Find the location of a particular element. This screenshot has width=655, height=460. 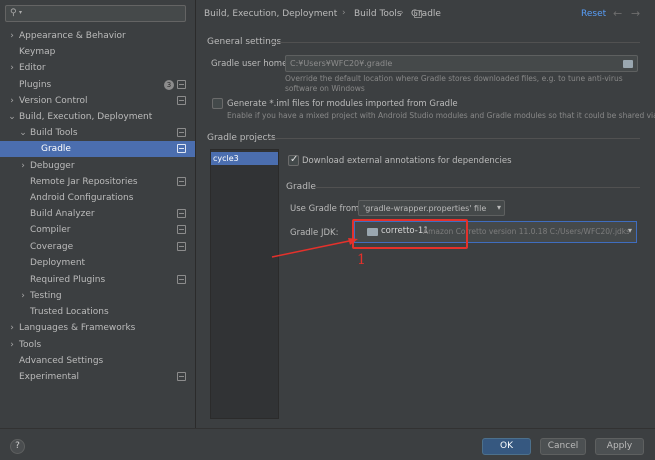

sidebar-item-label: Debugger is located at coordinates (52, 166).